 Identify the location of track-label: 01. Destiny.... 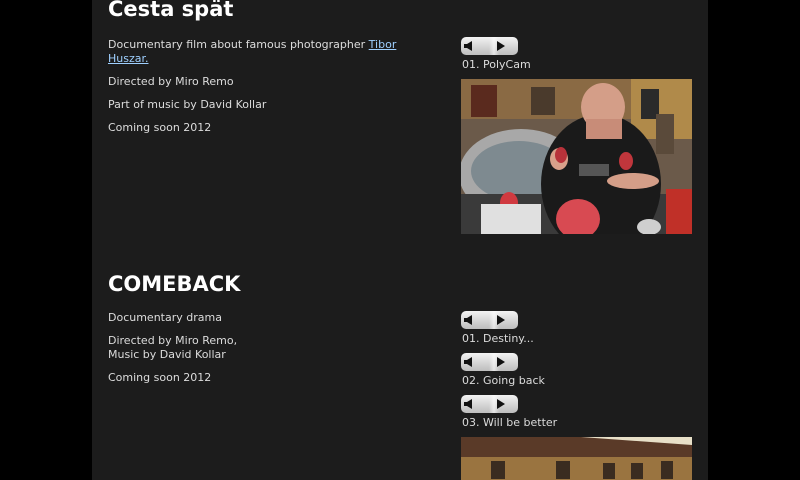
(498, 338).